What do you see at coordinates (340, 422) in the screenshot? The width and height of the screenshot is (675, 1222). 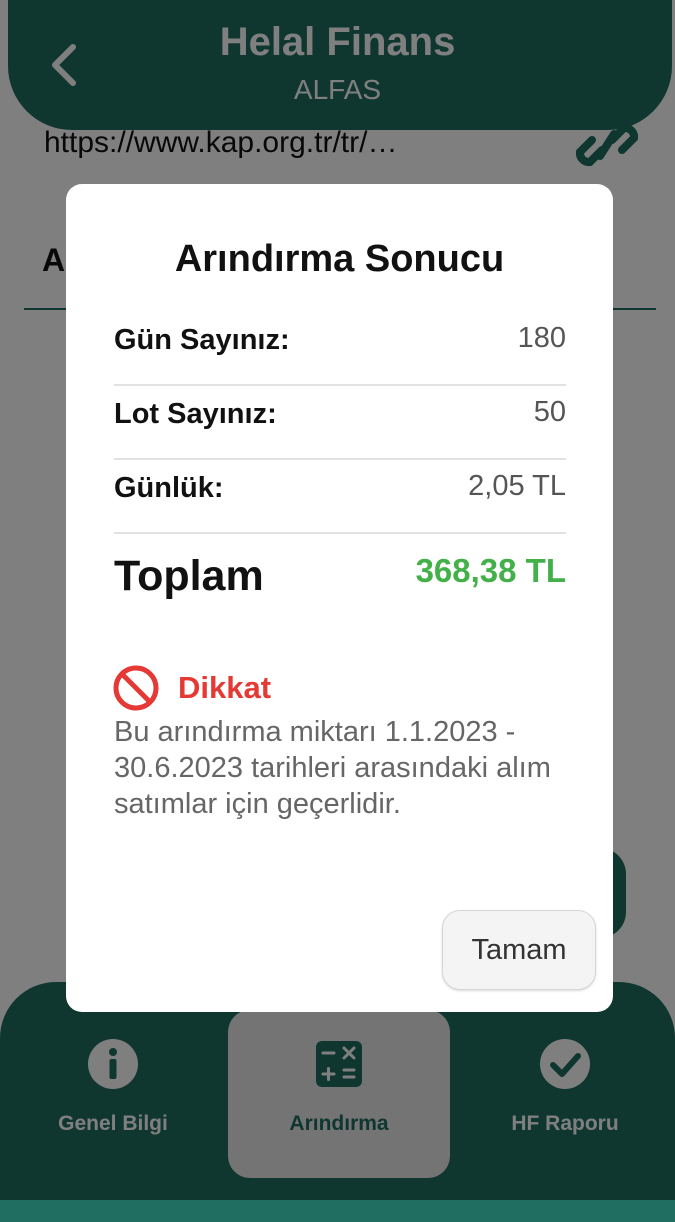 I see `lot-count-row: Lot Sayınız: 50` at bounding box center [340, 422].